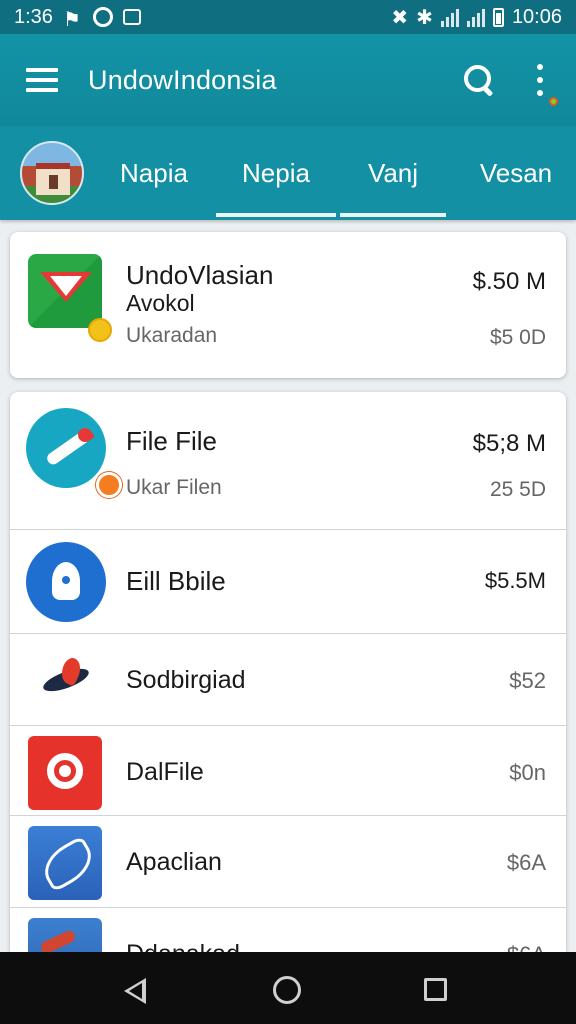  I want to click on back-icon, so click(135, 991).